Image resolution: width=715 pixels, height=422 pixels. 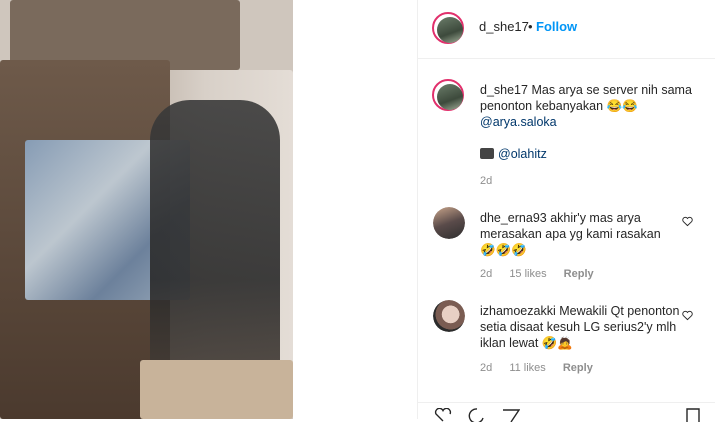 I want to click on caption-age: 2d, so click(x=486, y=181).